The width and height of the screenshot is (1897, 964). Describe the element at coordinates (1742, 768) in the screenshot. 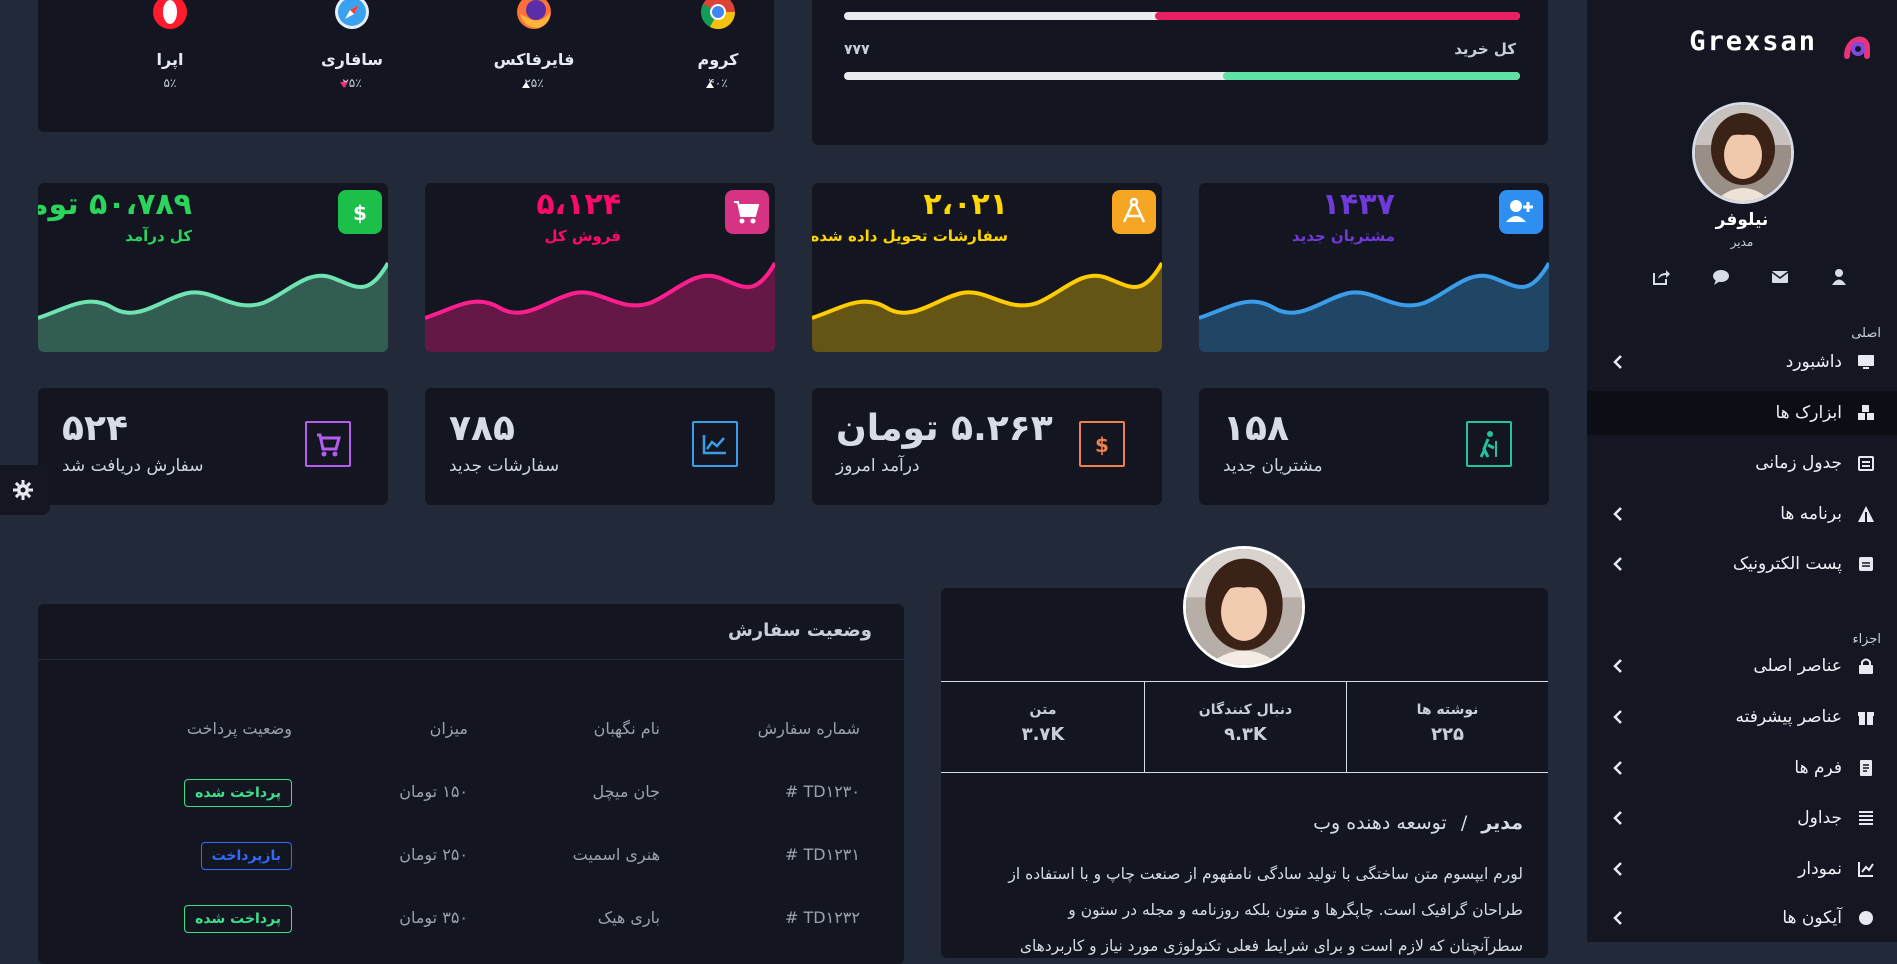

I see `sidebar-item-7: فرم ها` at that location.